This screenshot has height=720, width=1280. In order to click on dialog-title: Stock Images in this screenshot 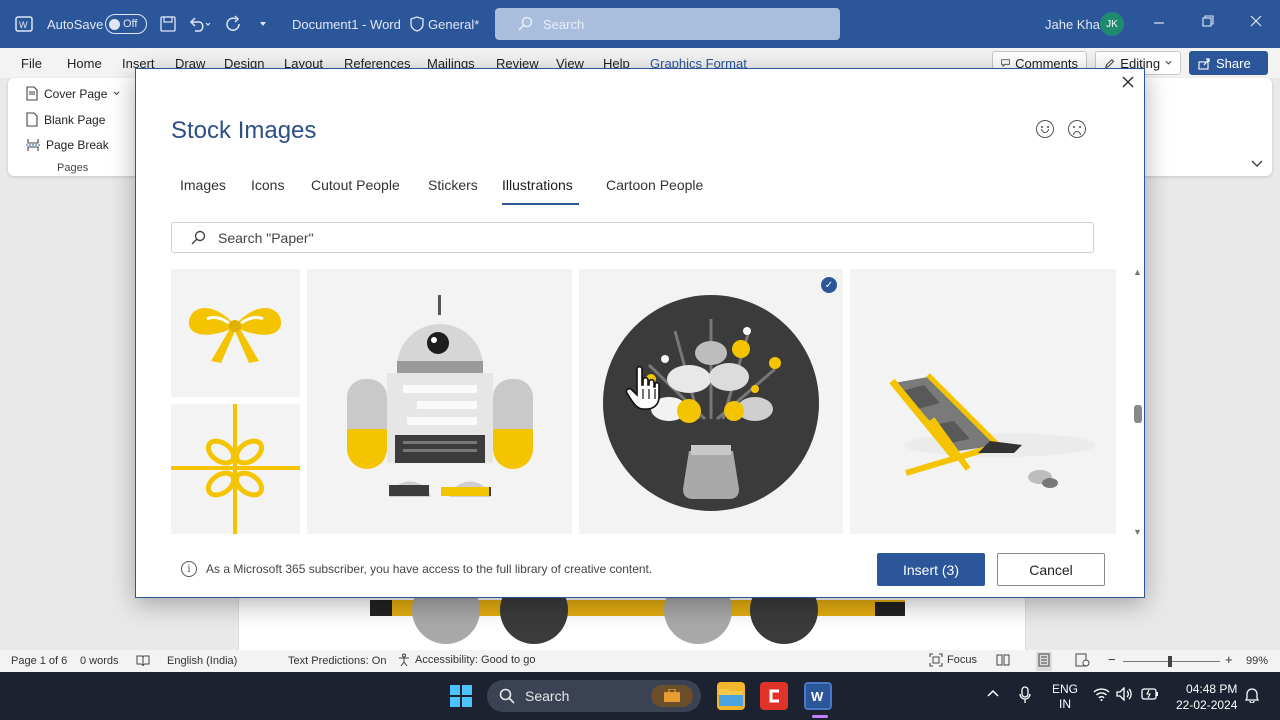, I will do `click(244, 130)`.